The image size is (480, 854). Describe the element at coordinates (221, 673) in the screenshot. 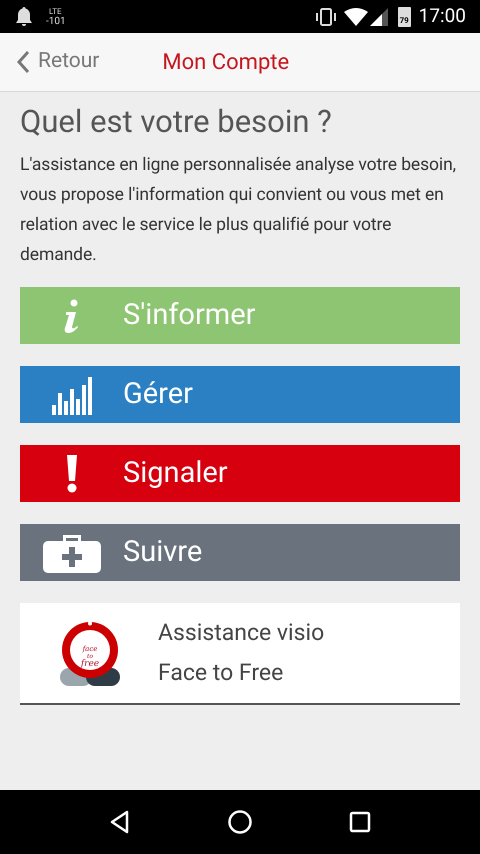

I see `card-subtitle: Face to Free` at that location.